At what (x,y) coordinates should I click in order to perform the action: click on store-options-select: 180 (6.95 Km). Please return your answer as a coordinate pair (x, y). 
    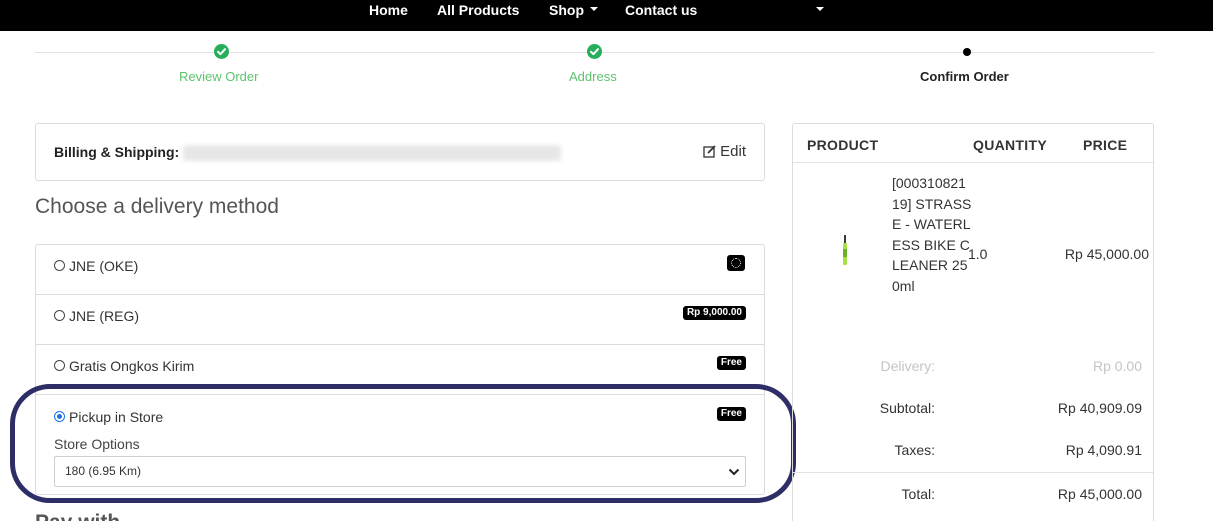
    Looking at the image, I should click on (400, 471).